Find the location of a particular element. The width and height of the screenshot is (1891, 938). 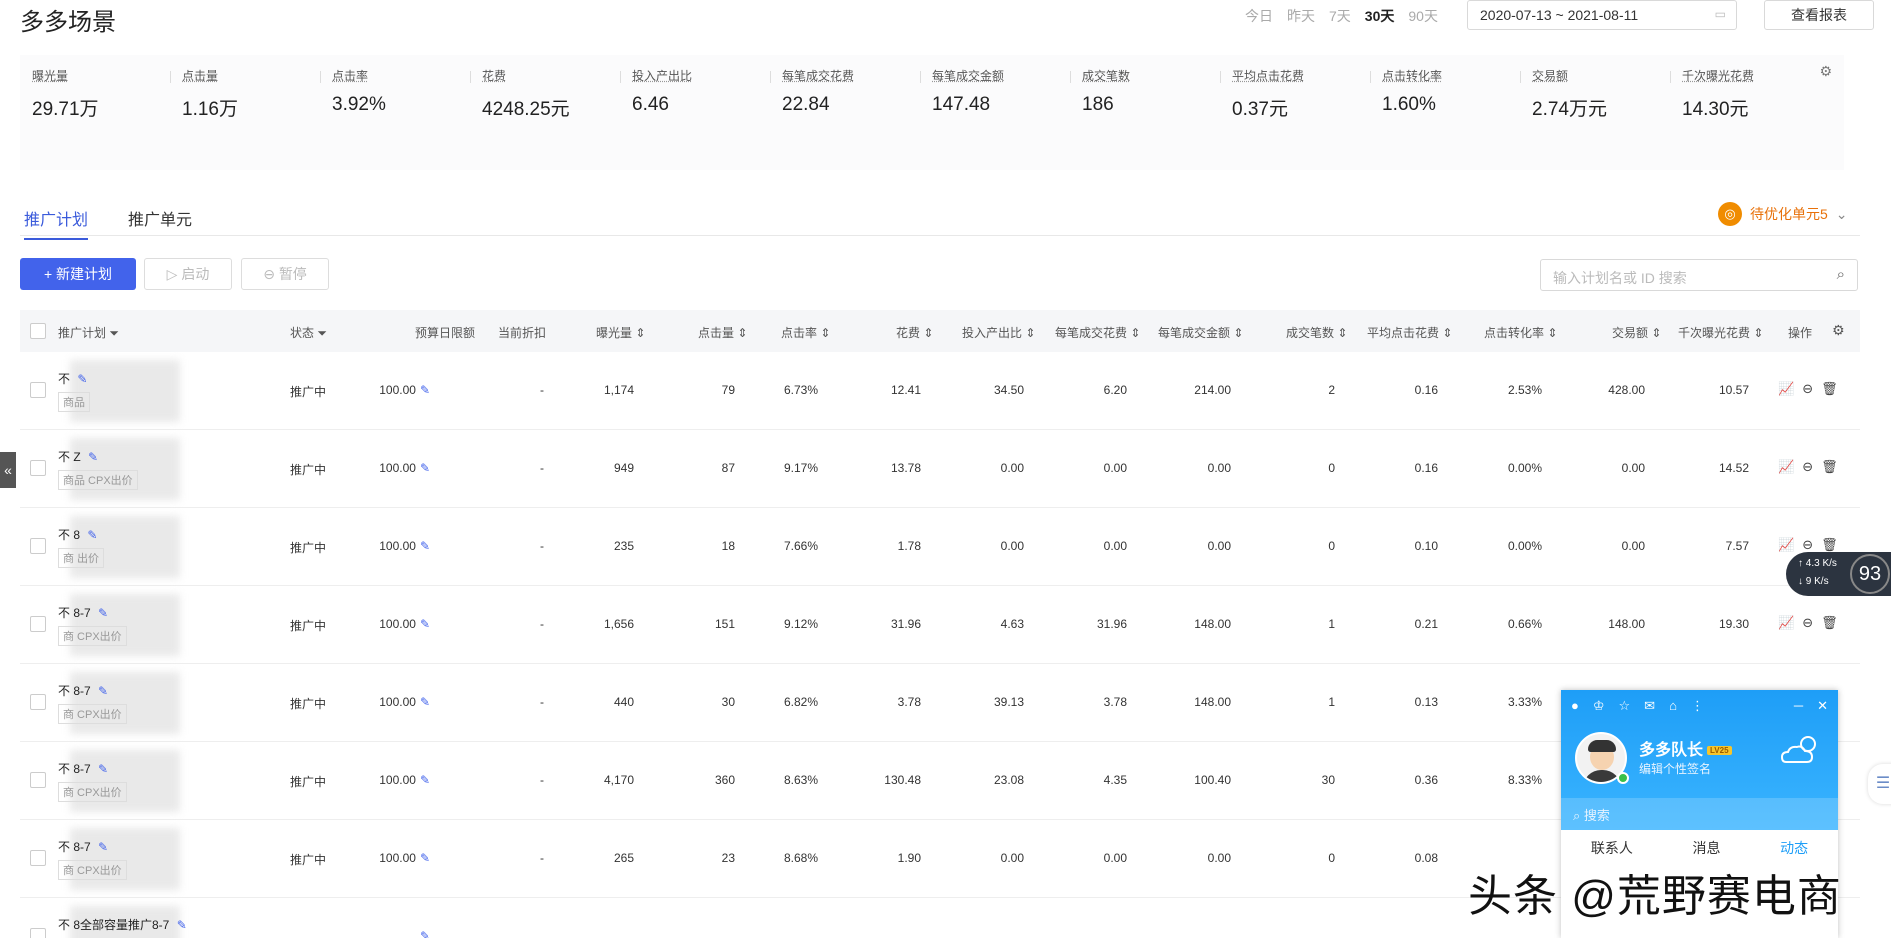

plan-name: 不 8全部容量推广8-7 ✎ is located at coordinates (122, 924).